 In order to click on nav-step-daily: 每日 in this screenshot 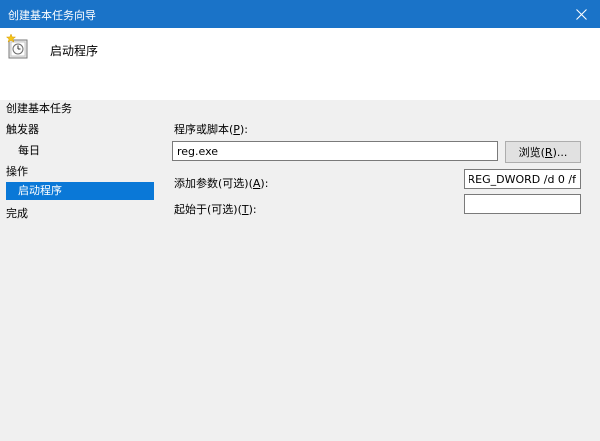, I will do `click(29, 151)`.